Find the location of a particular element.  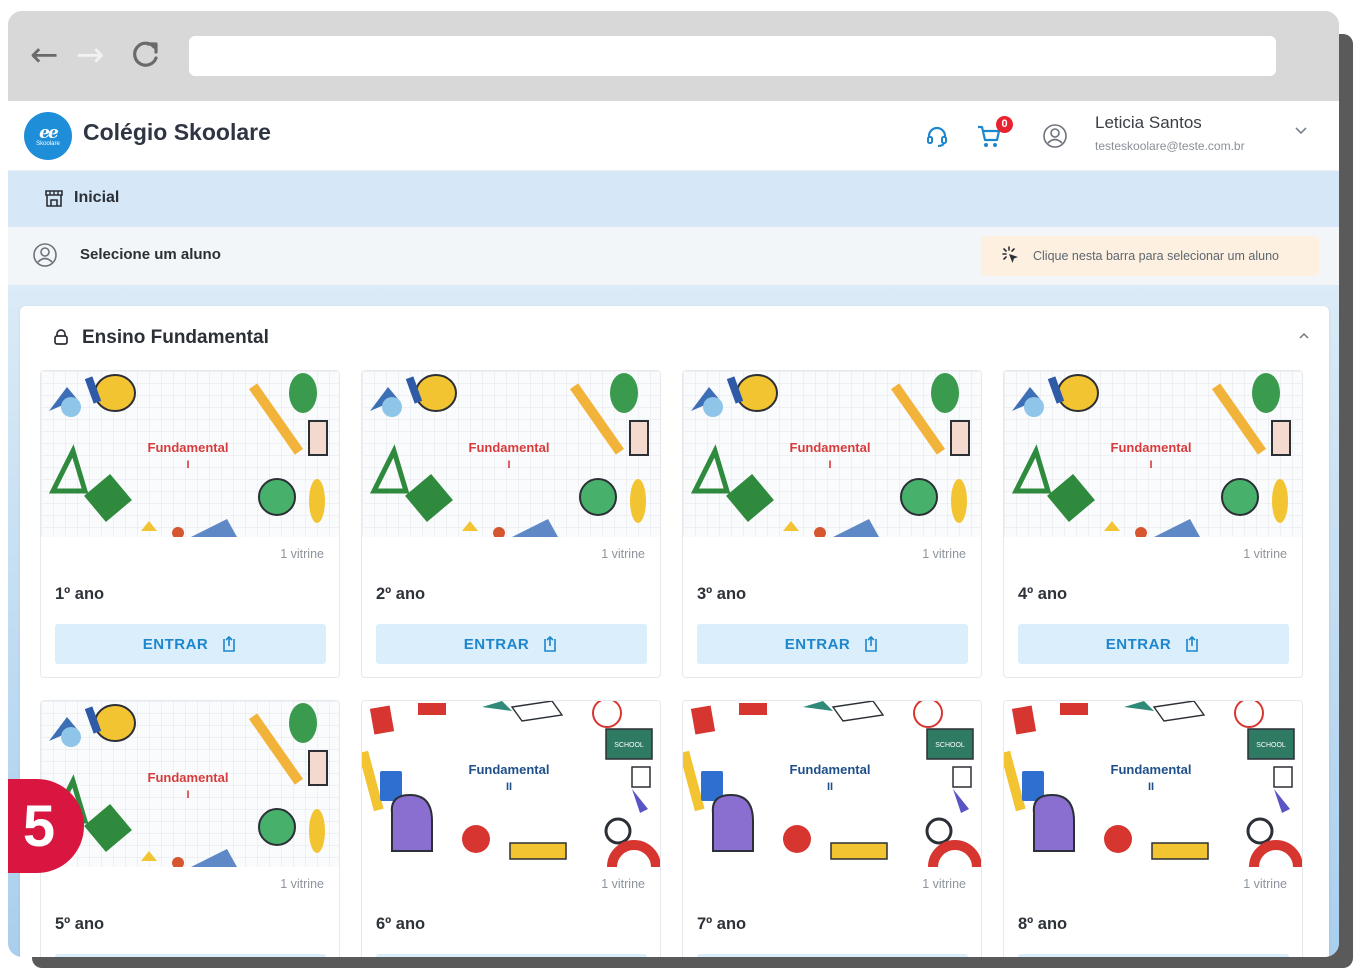

sparkle-click-icon is located at coordinates (1011, 256).